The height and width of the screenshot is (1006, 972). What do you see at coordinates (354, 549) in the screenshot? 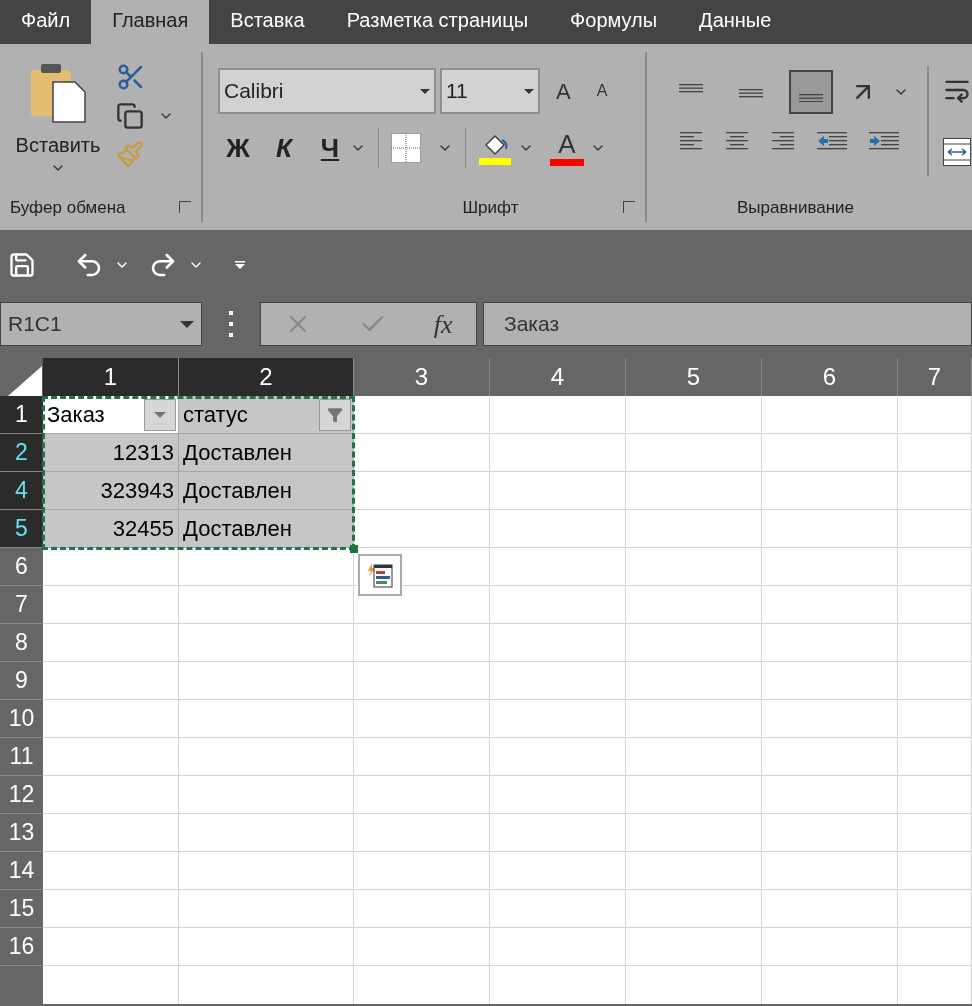
I see `fill-handle` at bounding box center [354, 549].